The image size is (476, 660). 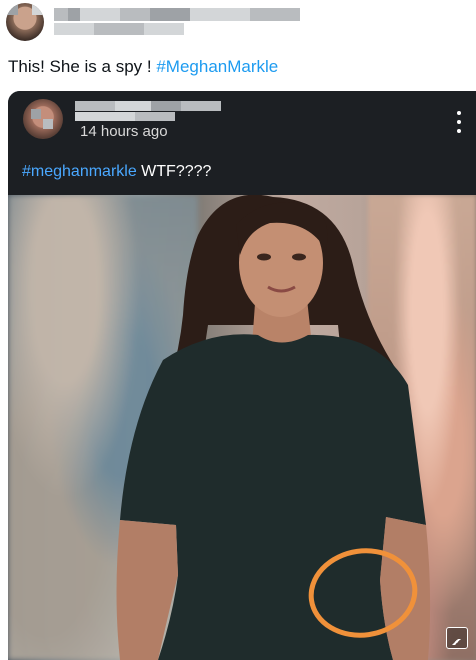 What do you see at coordinates (79, 171) in the screenshot?
I see `quoted-hashtag-link: #meghanmarkle` at bounding box center [79, 171].